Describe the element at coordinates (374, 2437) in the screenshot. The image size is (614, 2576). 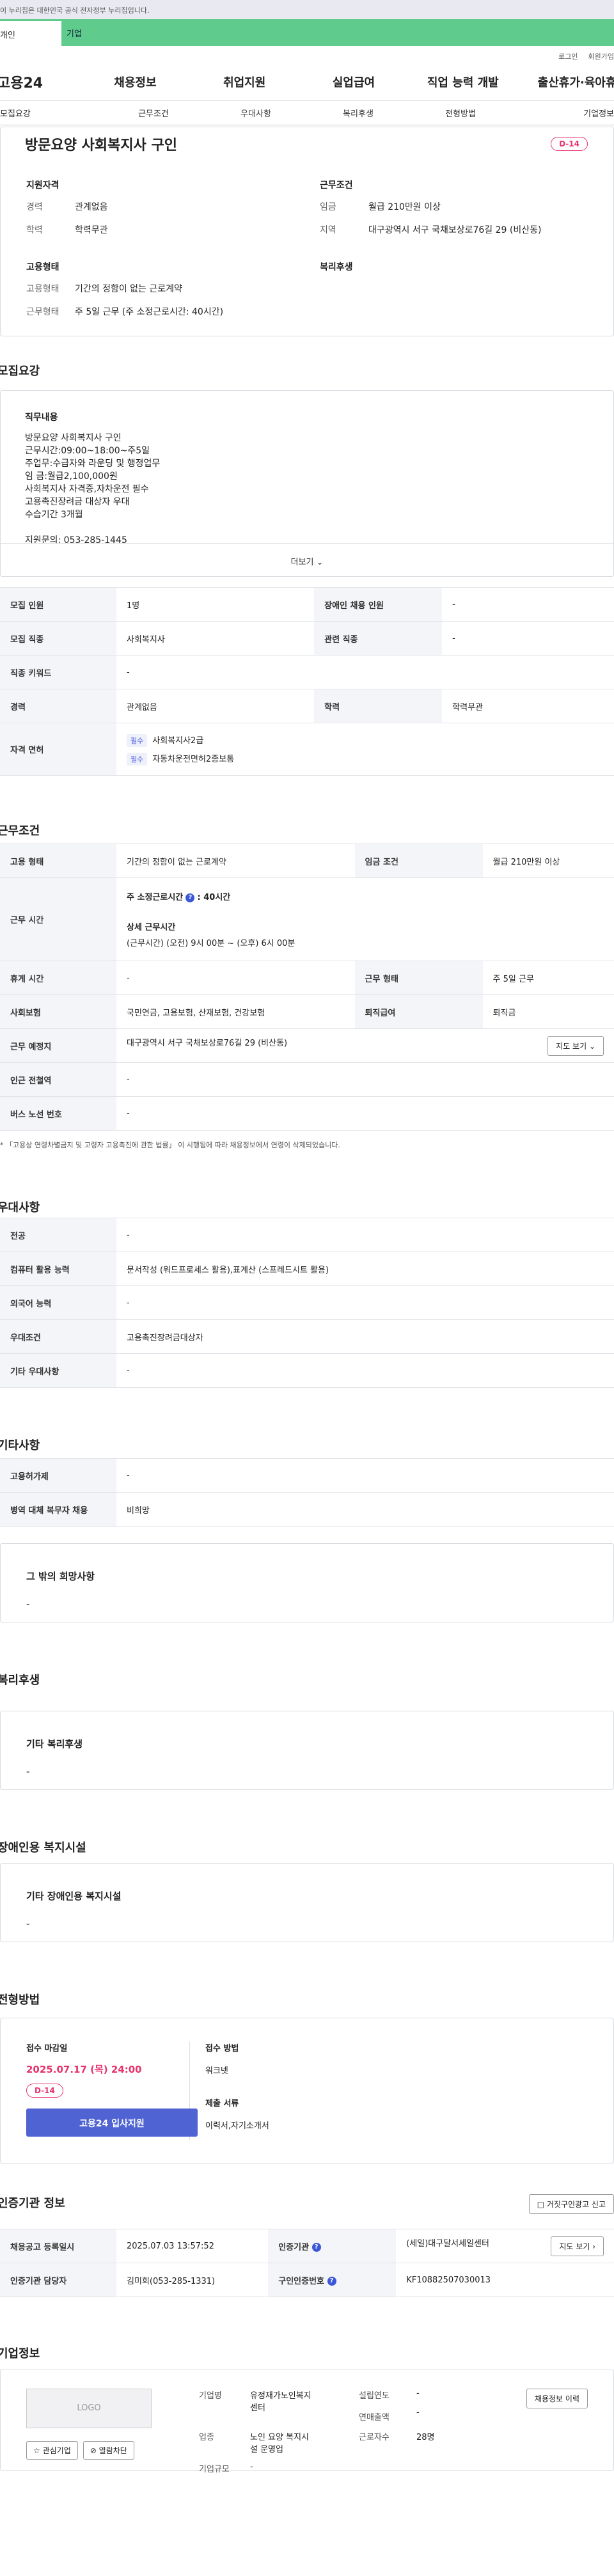
I see `label: 근로자수` at that location.